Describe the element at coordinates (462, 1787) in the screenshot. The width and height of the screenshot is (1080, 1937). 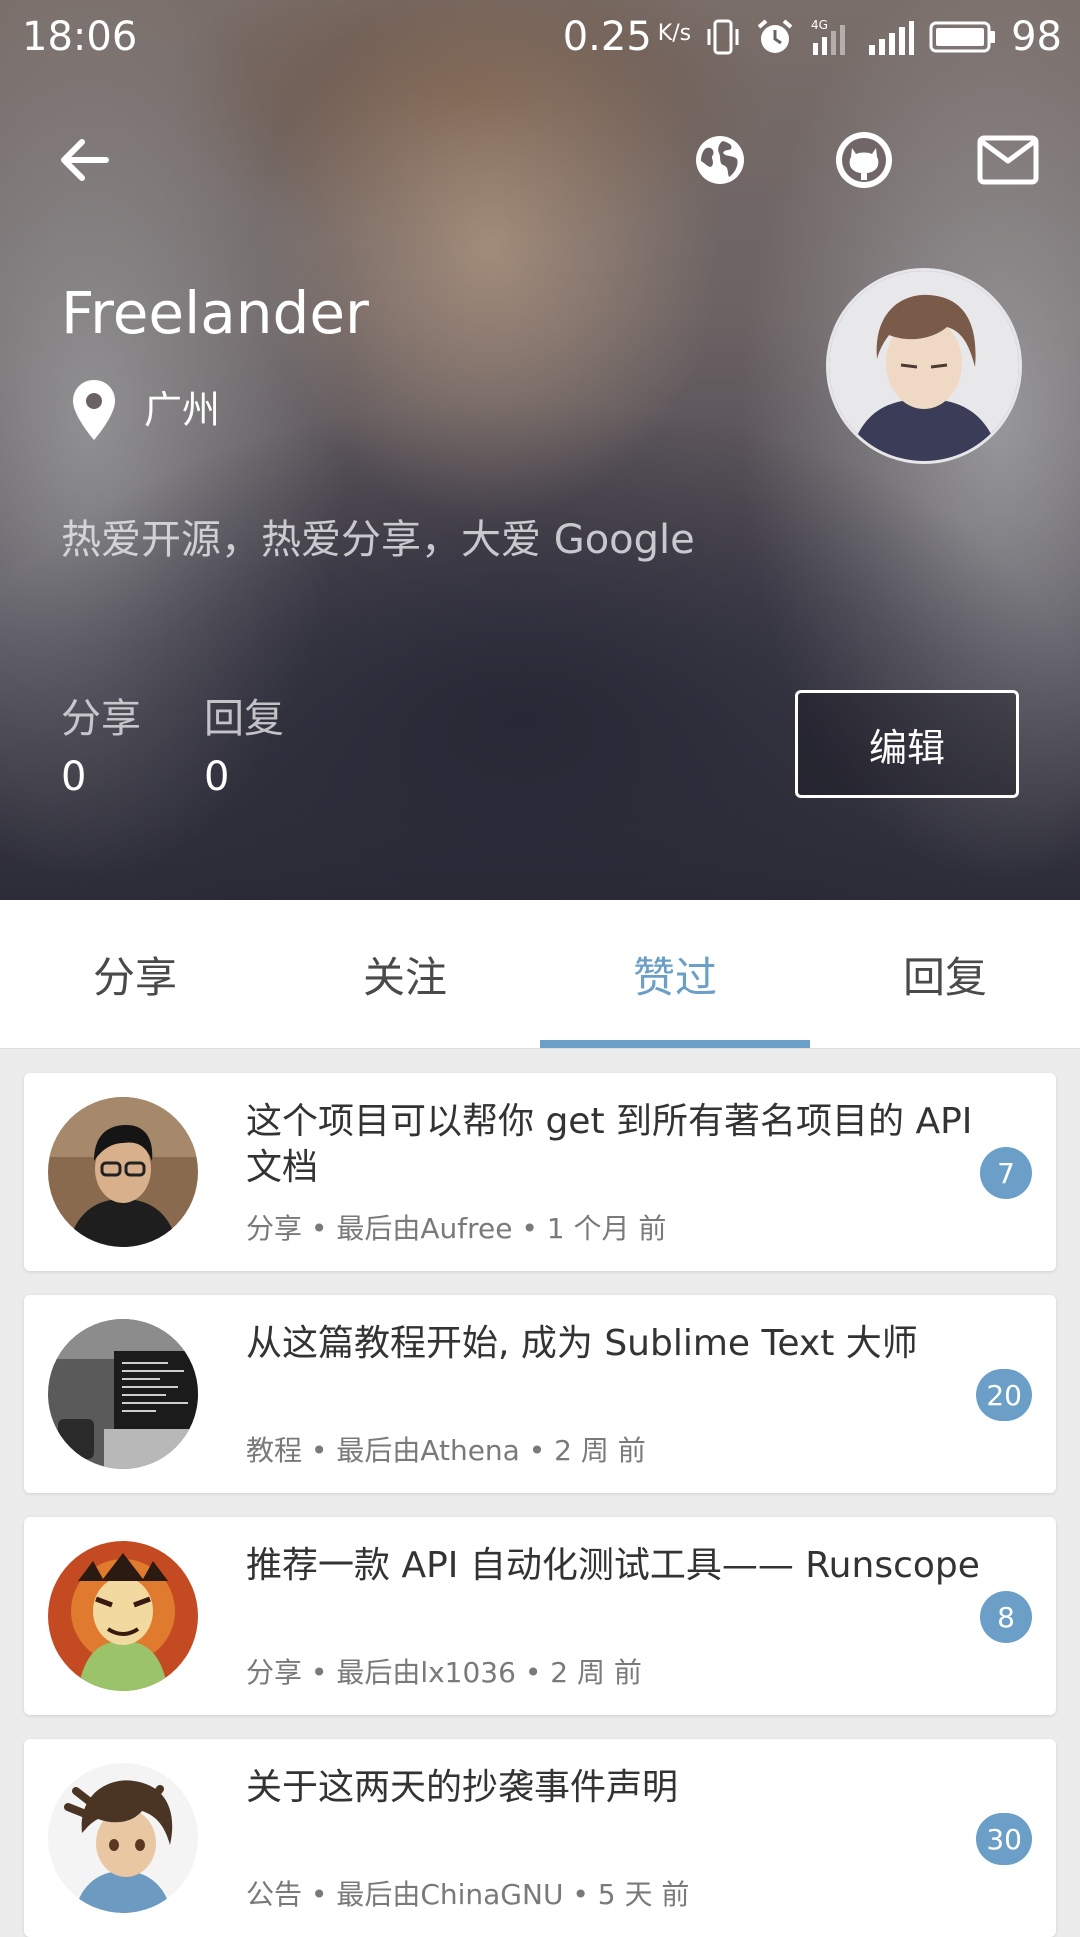
I see `post-title: 关于这两天的抄袭事件声明` at that location.